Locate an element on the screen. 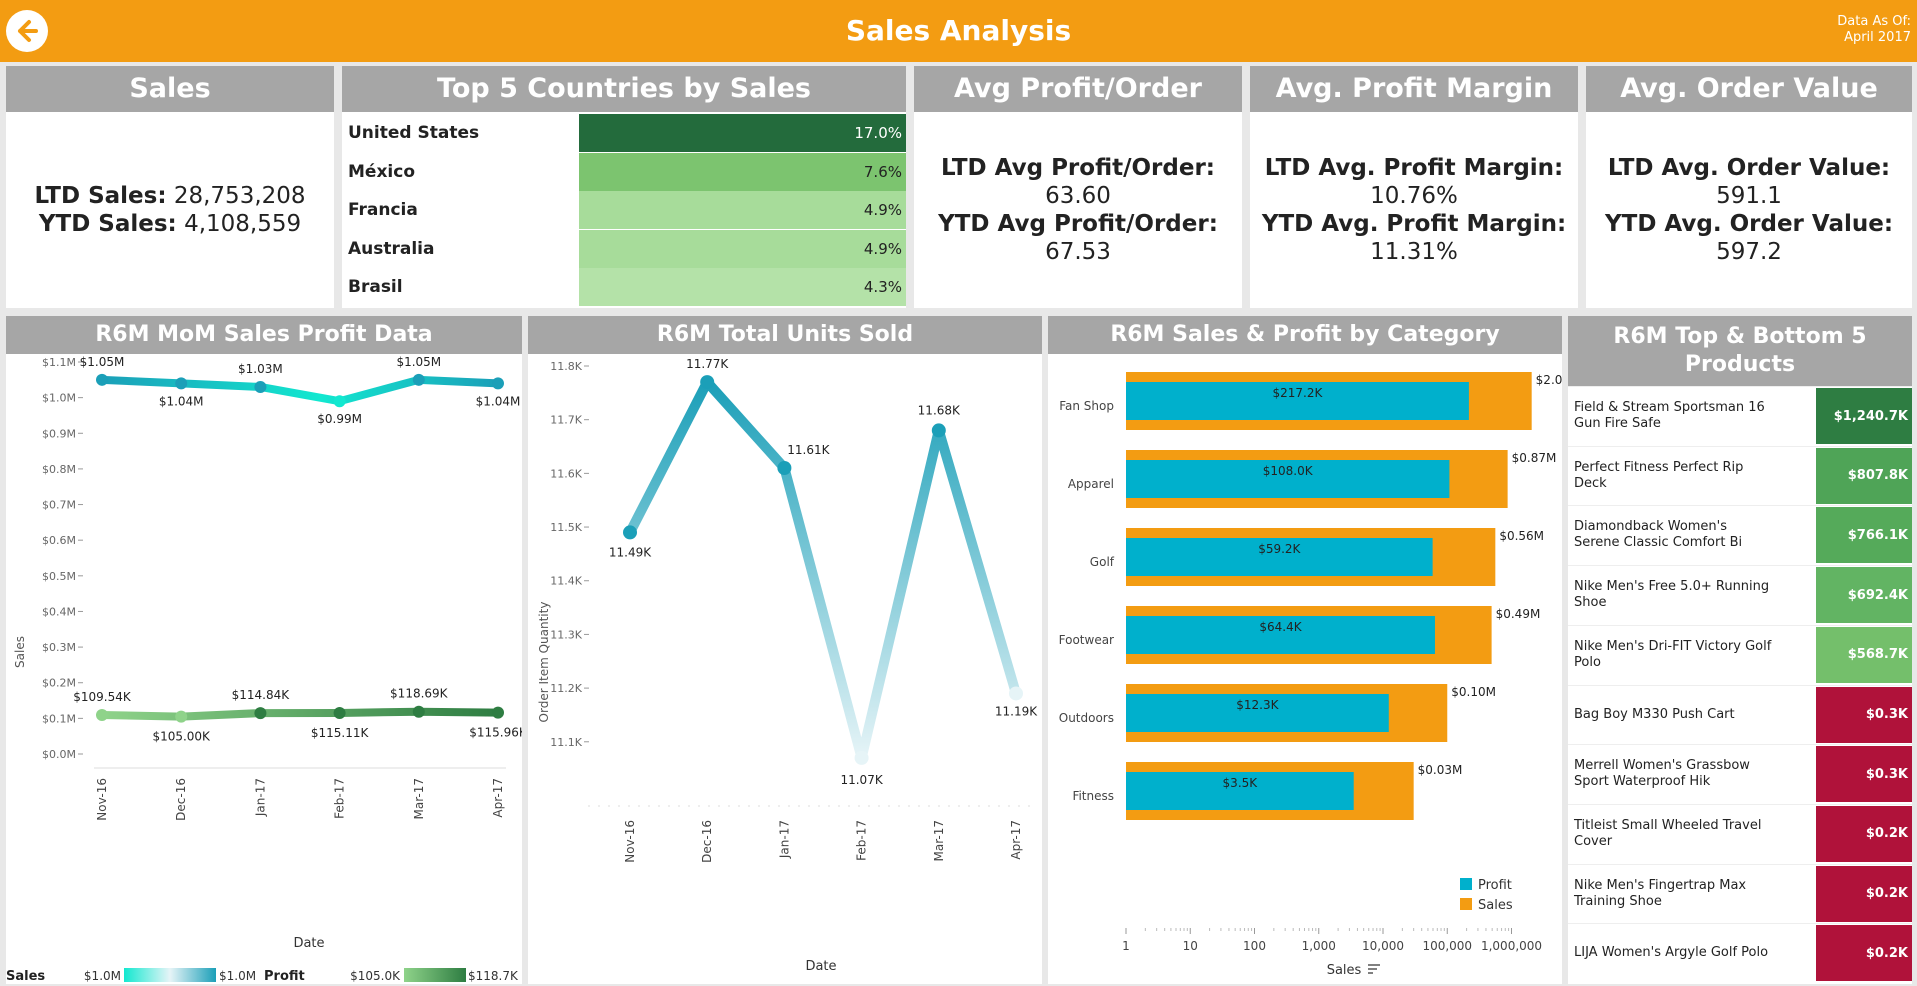  sales-point is located at coordinates (181, 383).